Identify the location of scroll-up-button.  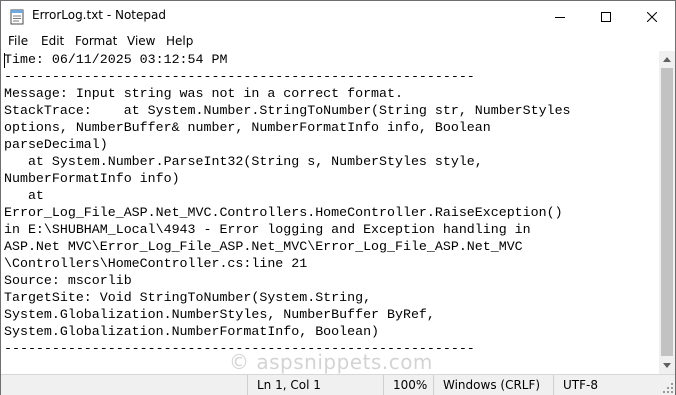
(667, 59).